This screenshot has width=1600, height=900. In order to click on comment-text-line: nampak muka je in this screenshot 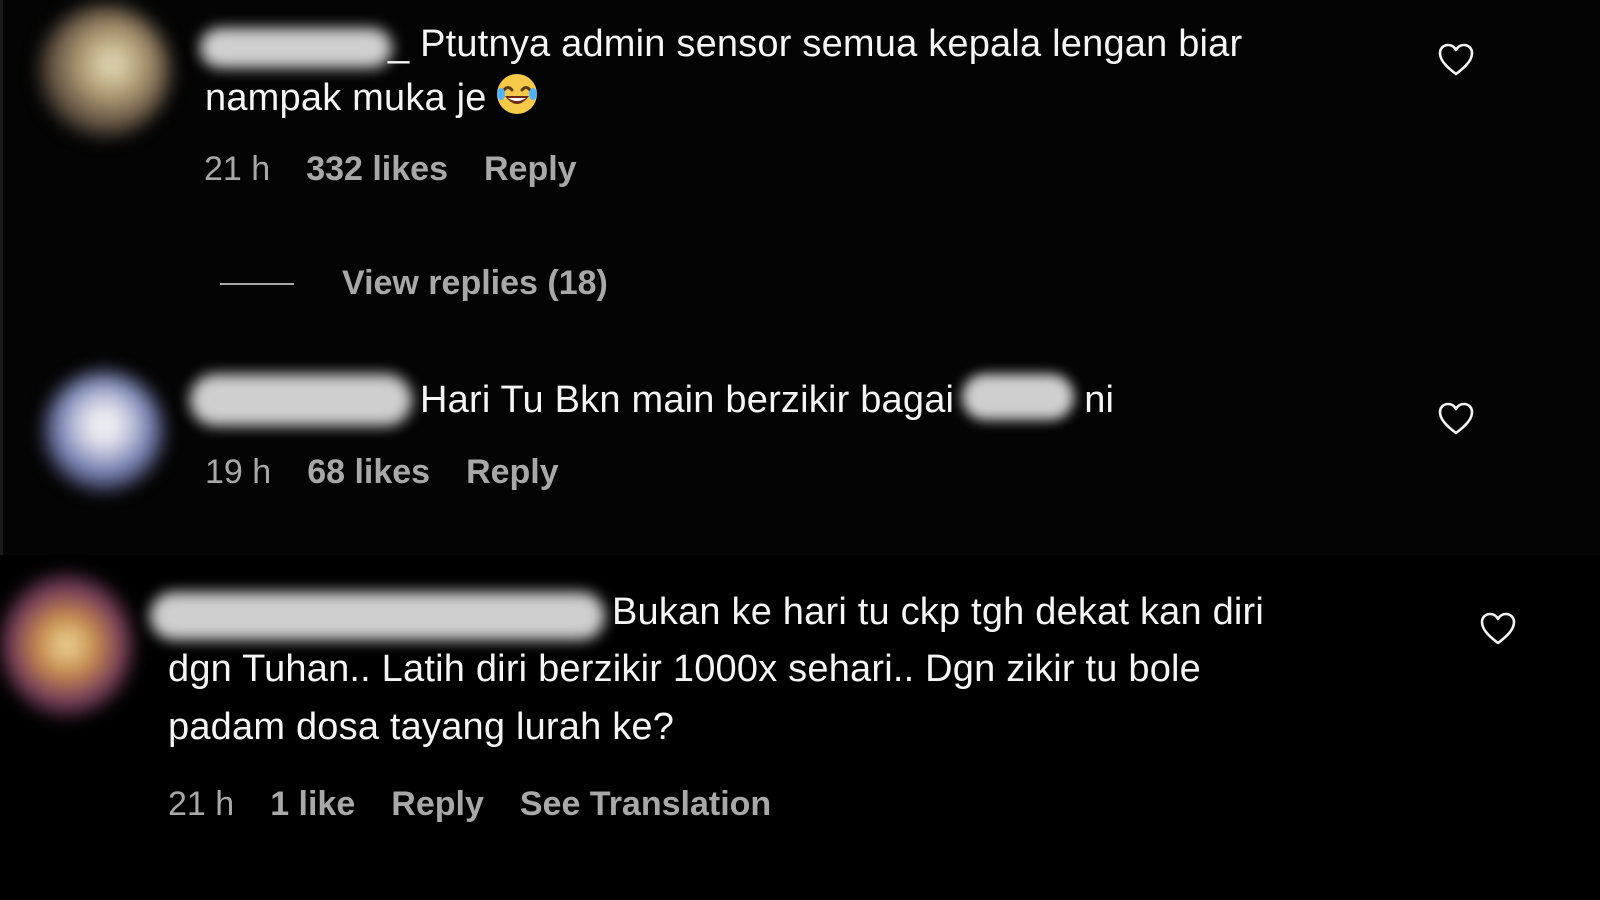, I will do `click(372, 98)`.